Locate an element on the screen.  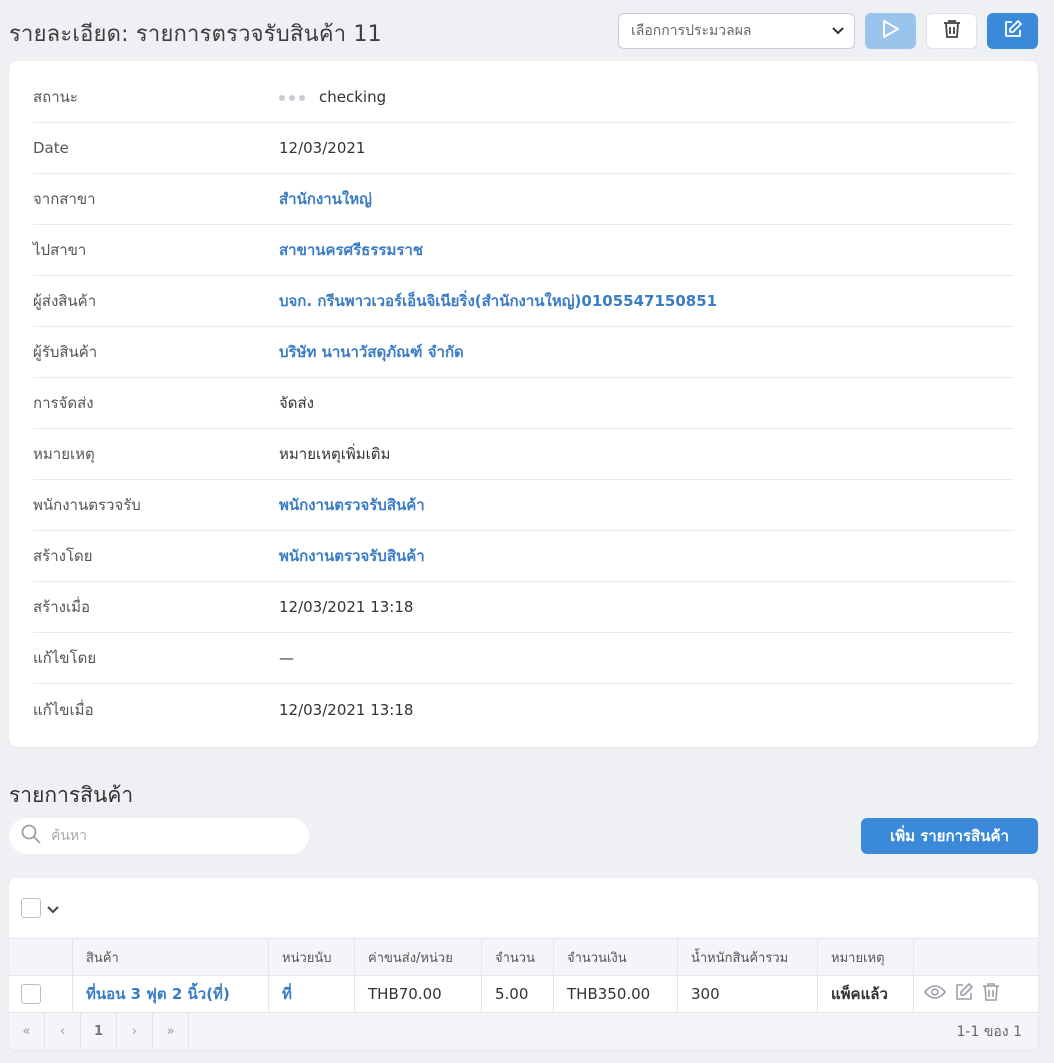
view-icon is located at coordinates (935, 994).